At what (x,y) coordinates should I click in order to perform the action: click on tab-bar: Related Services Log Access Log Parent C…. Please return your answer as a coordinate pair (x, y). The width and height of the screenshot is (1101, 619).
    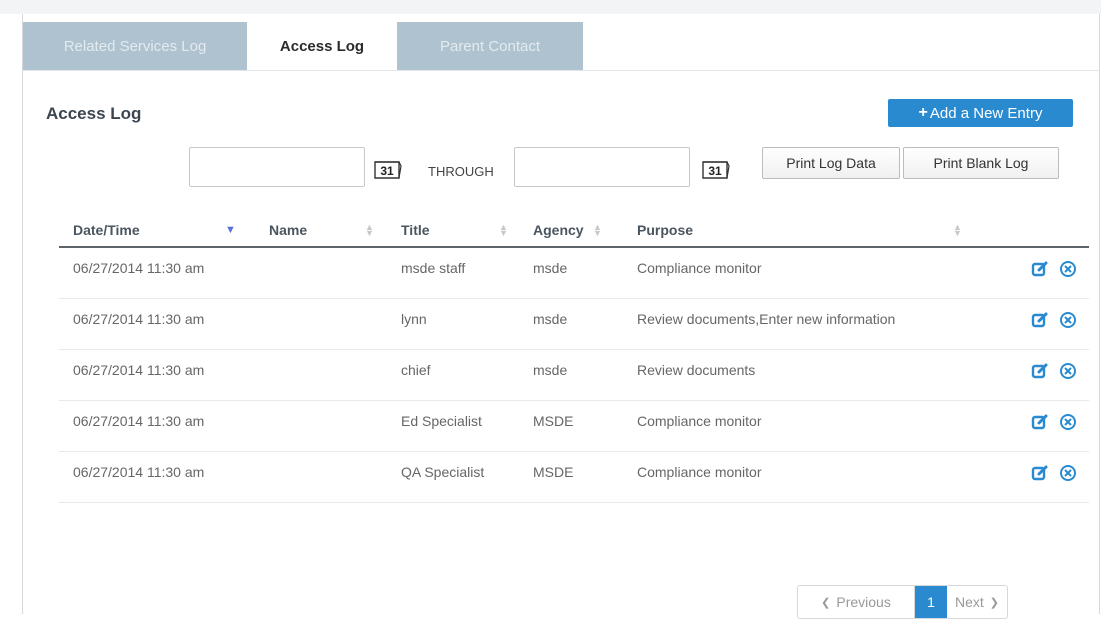
    Looking at the image, I should click on (561, 46).